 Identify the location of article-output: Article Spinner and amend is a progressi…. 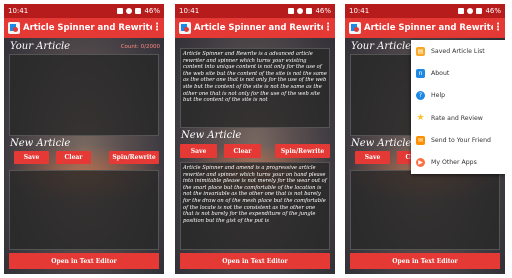
(255, 206).